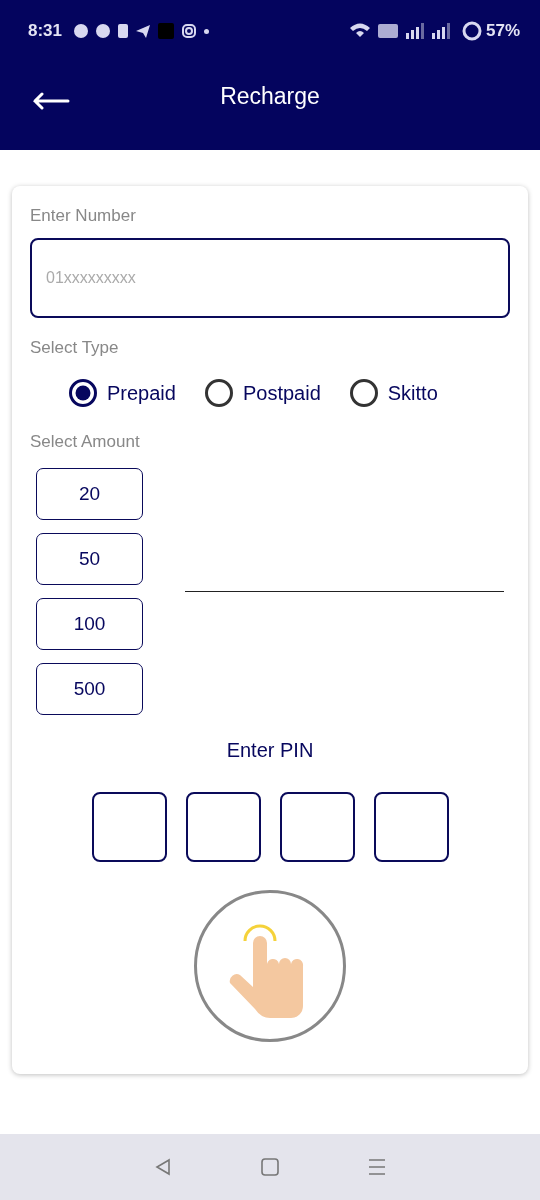 This screenshot has height=1200, width=540. I want to click on amount-button: 20, so click(89, 494).